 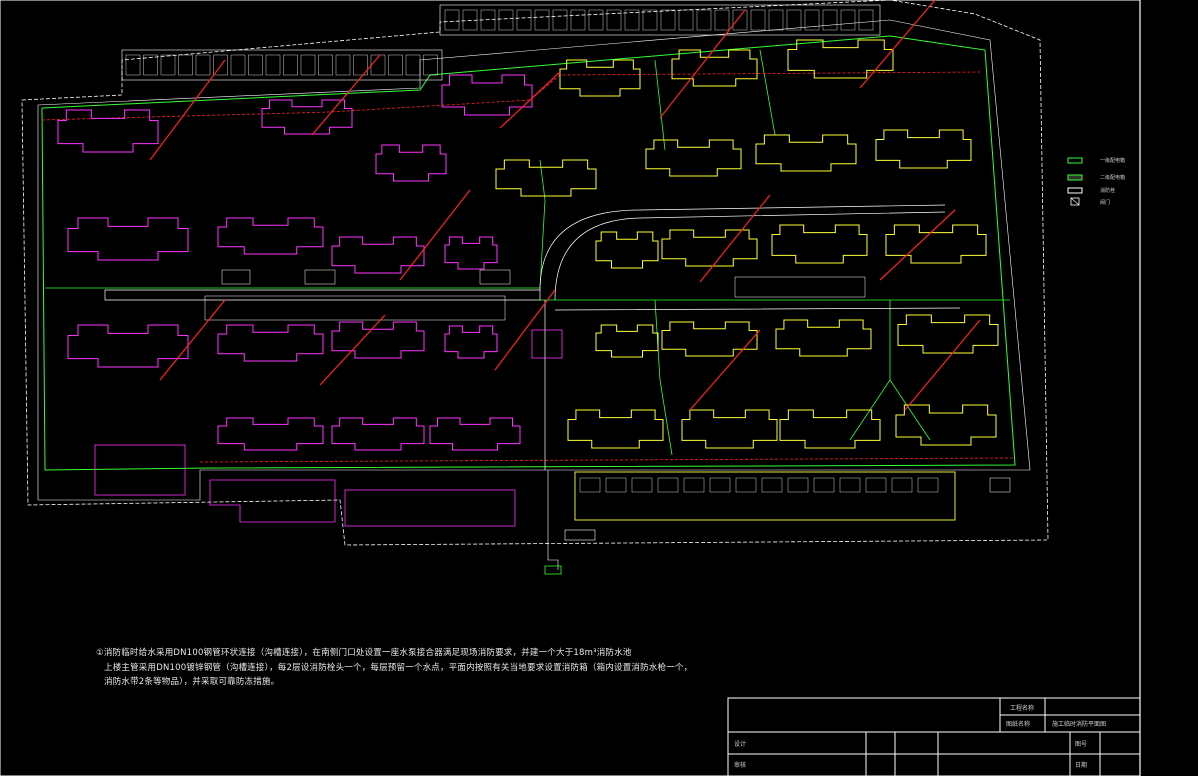 I want to click on title-block-label-d: 日期, so click(x=1081, y=765).